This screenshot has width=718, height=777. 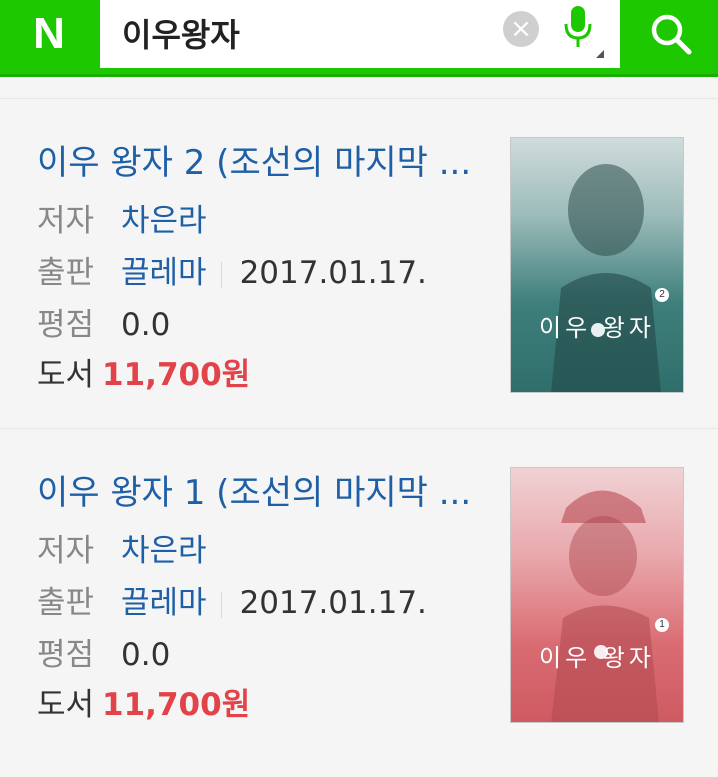 I want to click on book-cover-image: 1 이우 왕자, so click(x=597, y=595).